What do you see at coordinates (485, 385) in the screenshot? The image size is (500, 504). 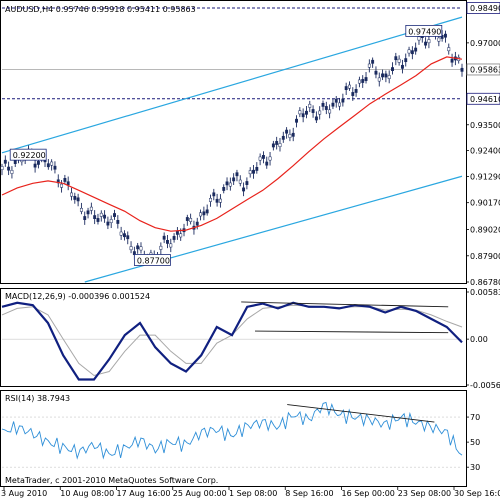 I see `macd-y-label: -0.005675` at bounding box center [485, 385].